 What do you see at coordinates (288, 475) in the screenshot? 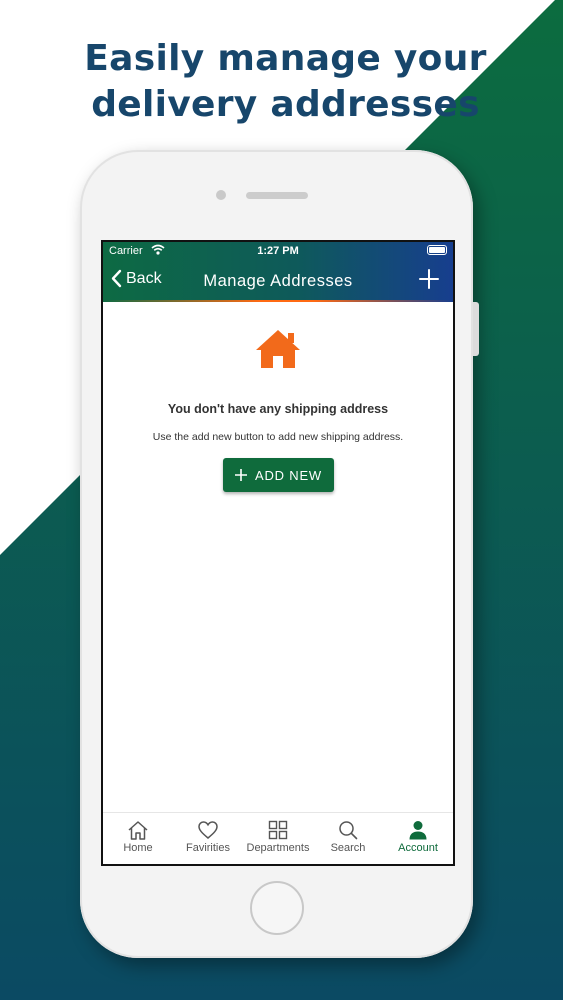
I see `add-new-label: ADD NEW` at bounding box center [288, 475].